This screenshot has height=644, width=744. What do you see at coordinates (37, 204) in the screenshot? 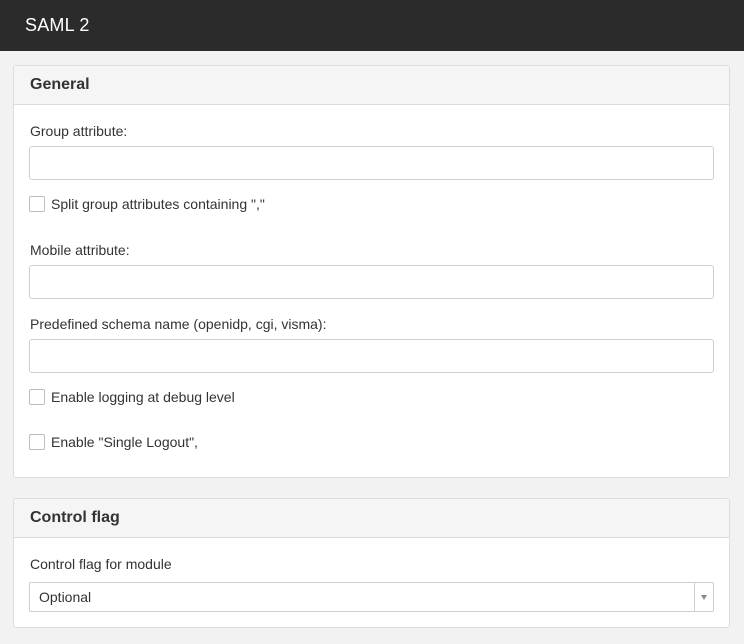
I see `split-group-checkbox` at bounding box center [37, 204].